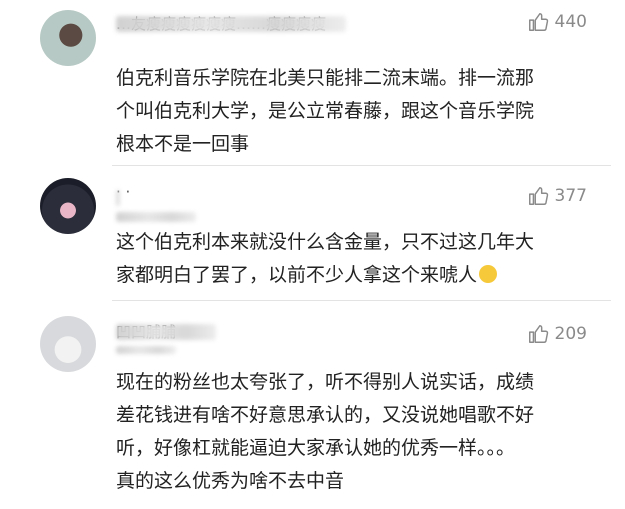 The width and height of the screenshot is (625, 509). Describe the element at coordinates (488, 274) in the screenshot. I see `laughing-emoji-icon` at that location.